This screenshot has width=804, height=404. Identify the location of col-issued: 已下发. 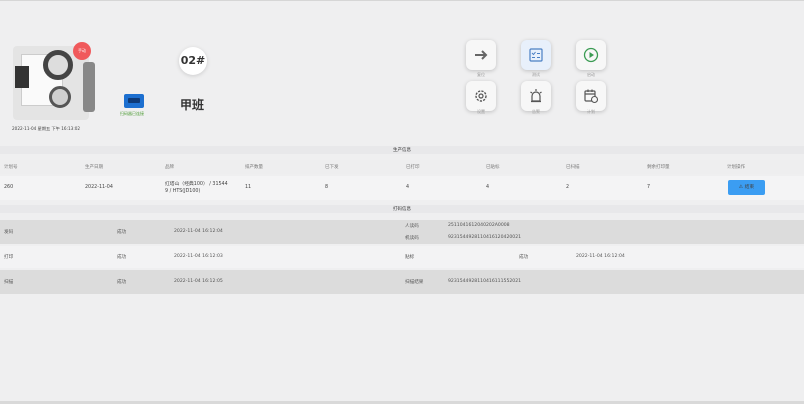
(332, 167).